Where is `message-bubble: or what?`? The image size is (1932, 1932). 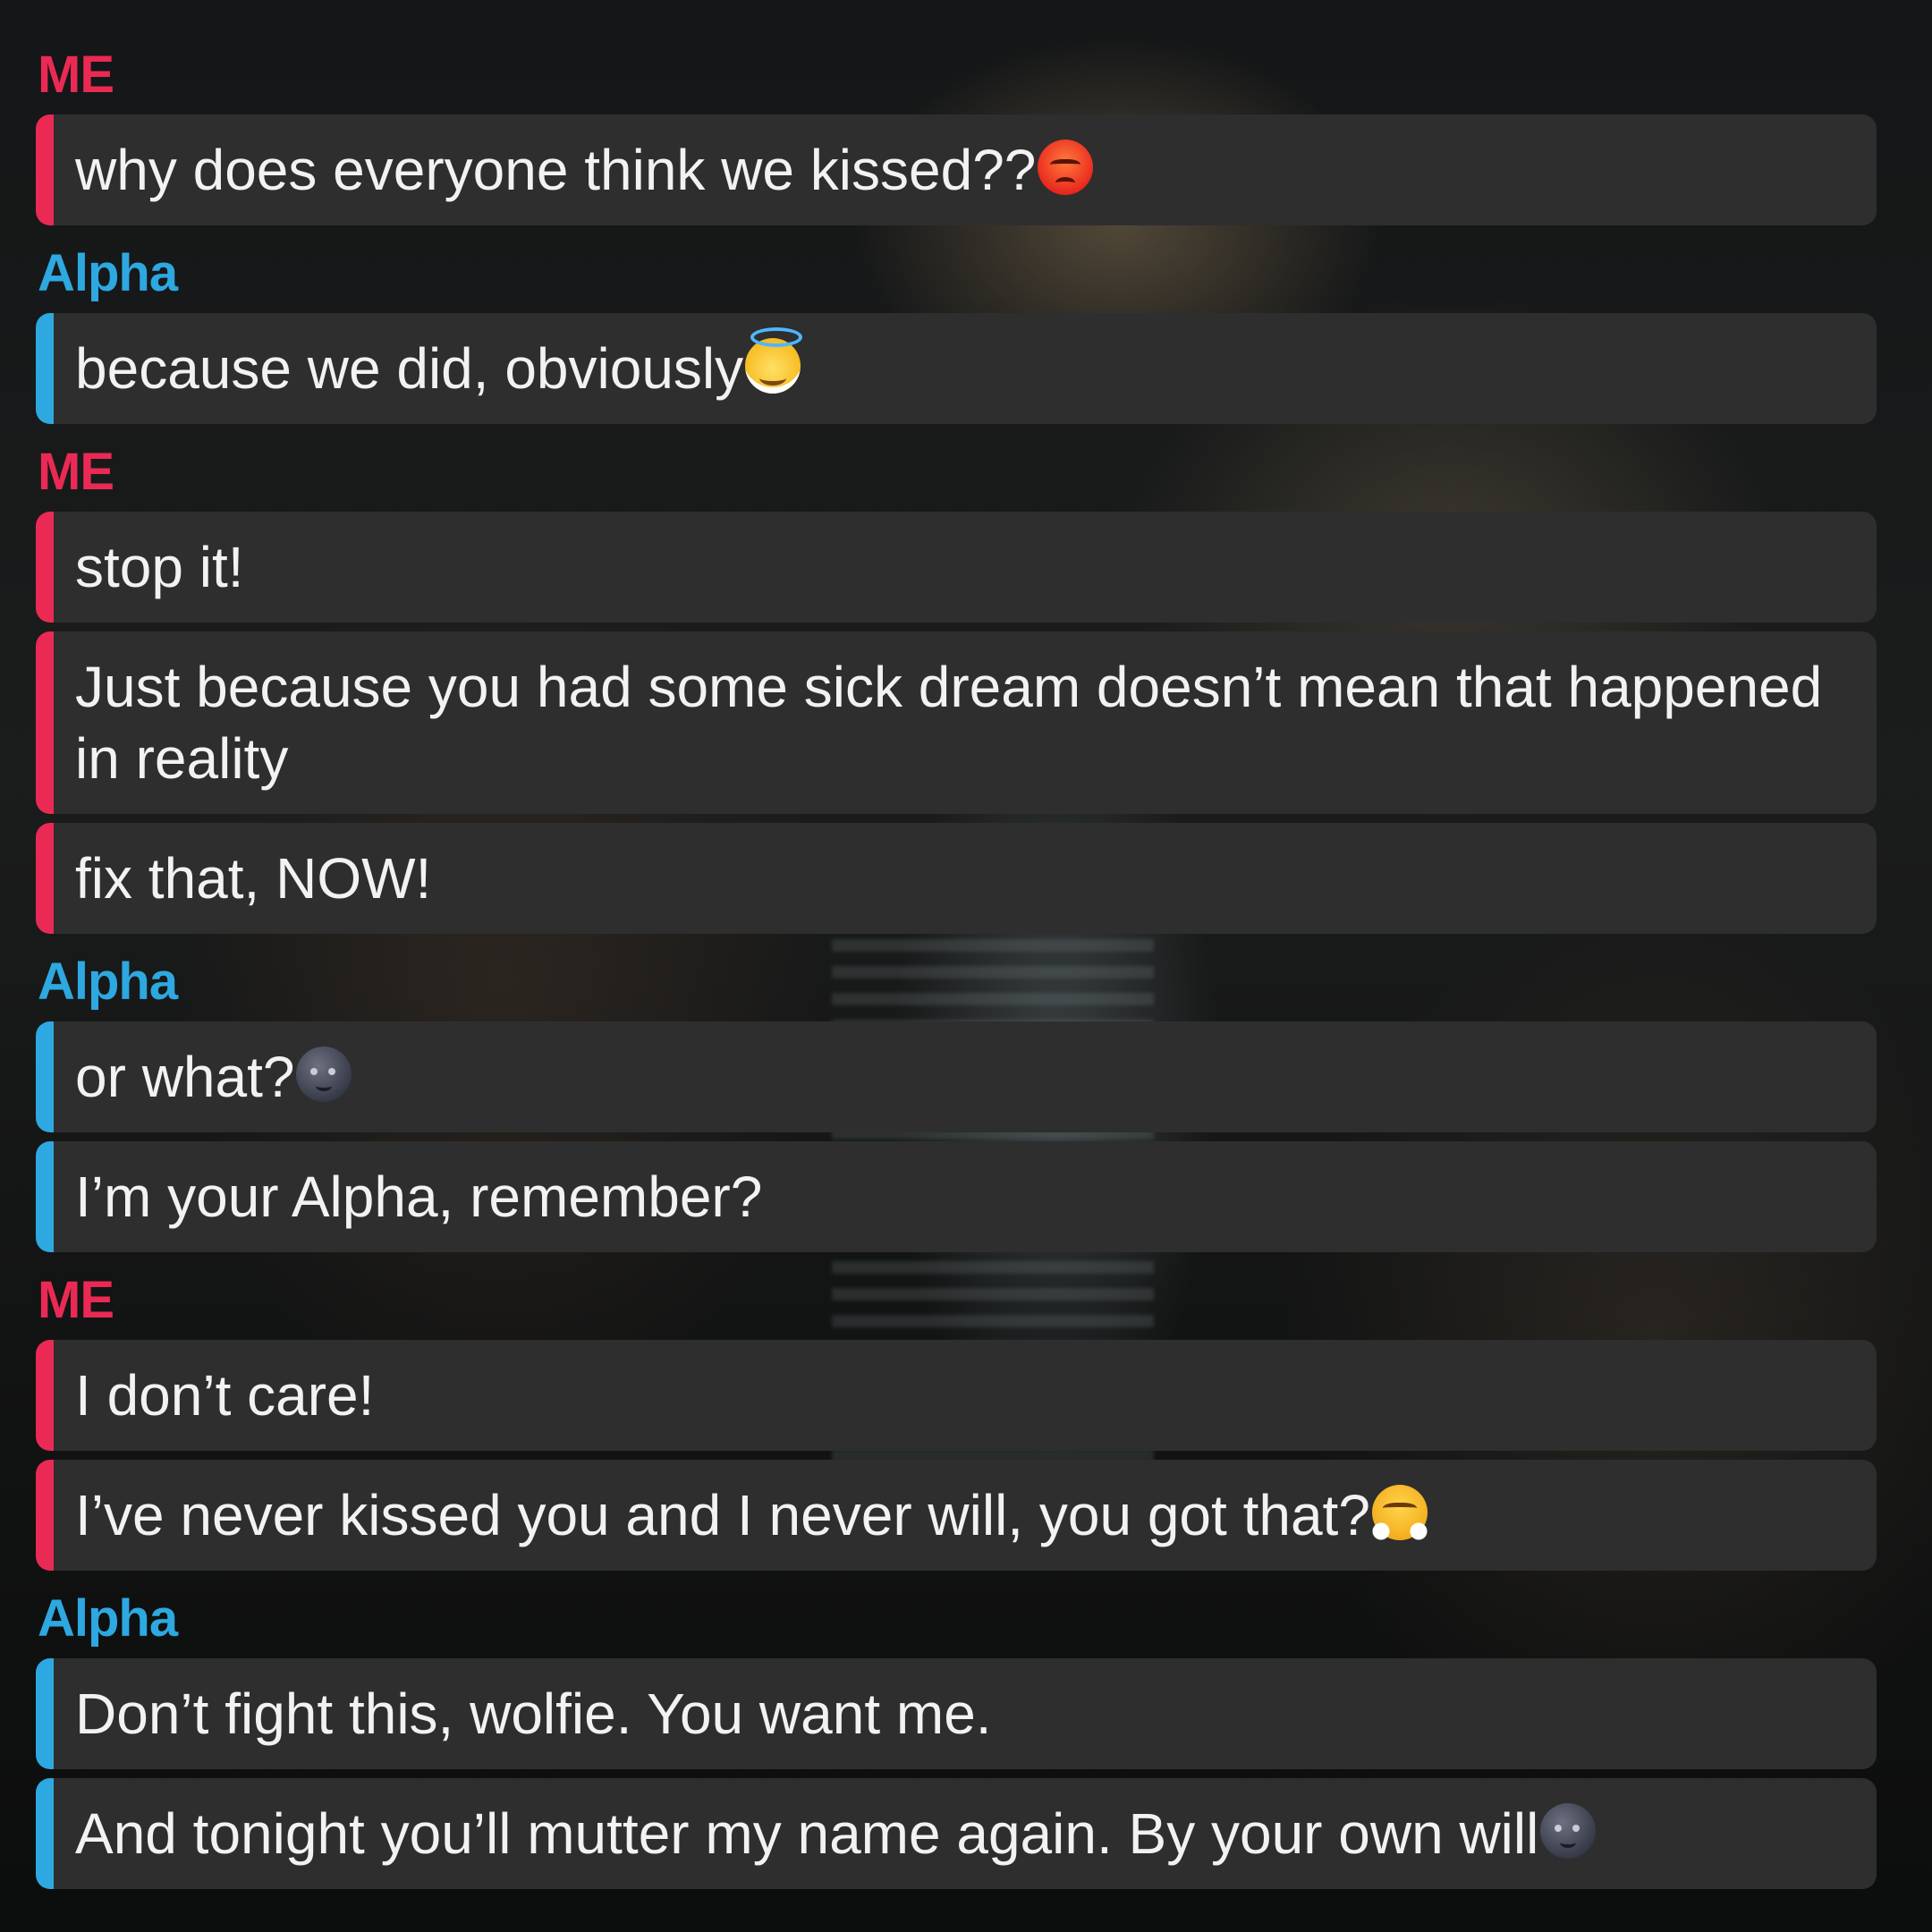
message-bubble: or what? is located at coordinates (956, 1076).